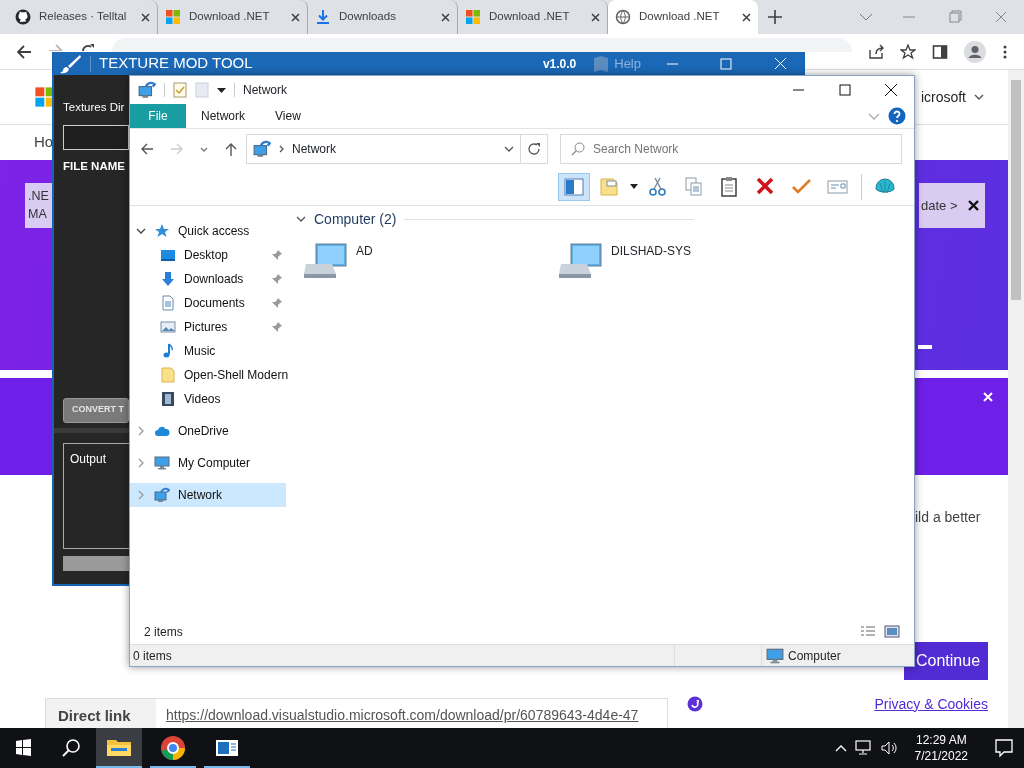  I want to click on nav-item: My Computer, so click(208, 462).